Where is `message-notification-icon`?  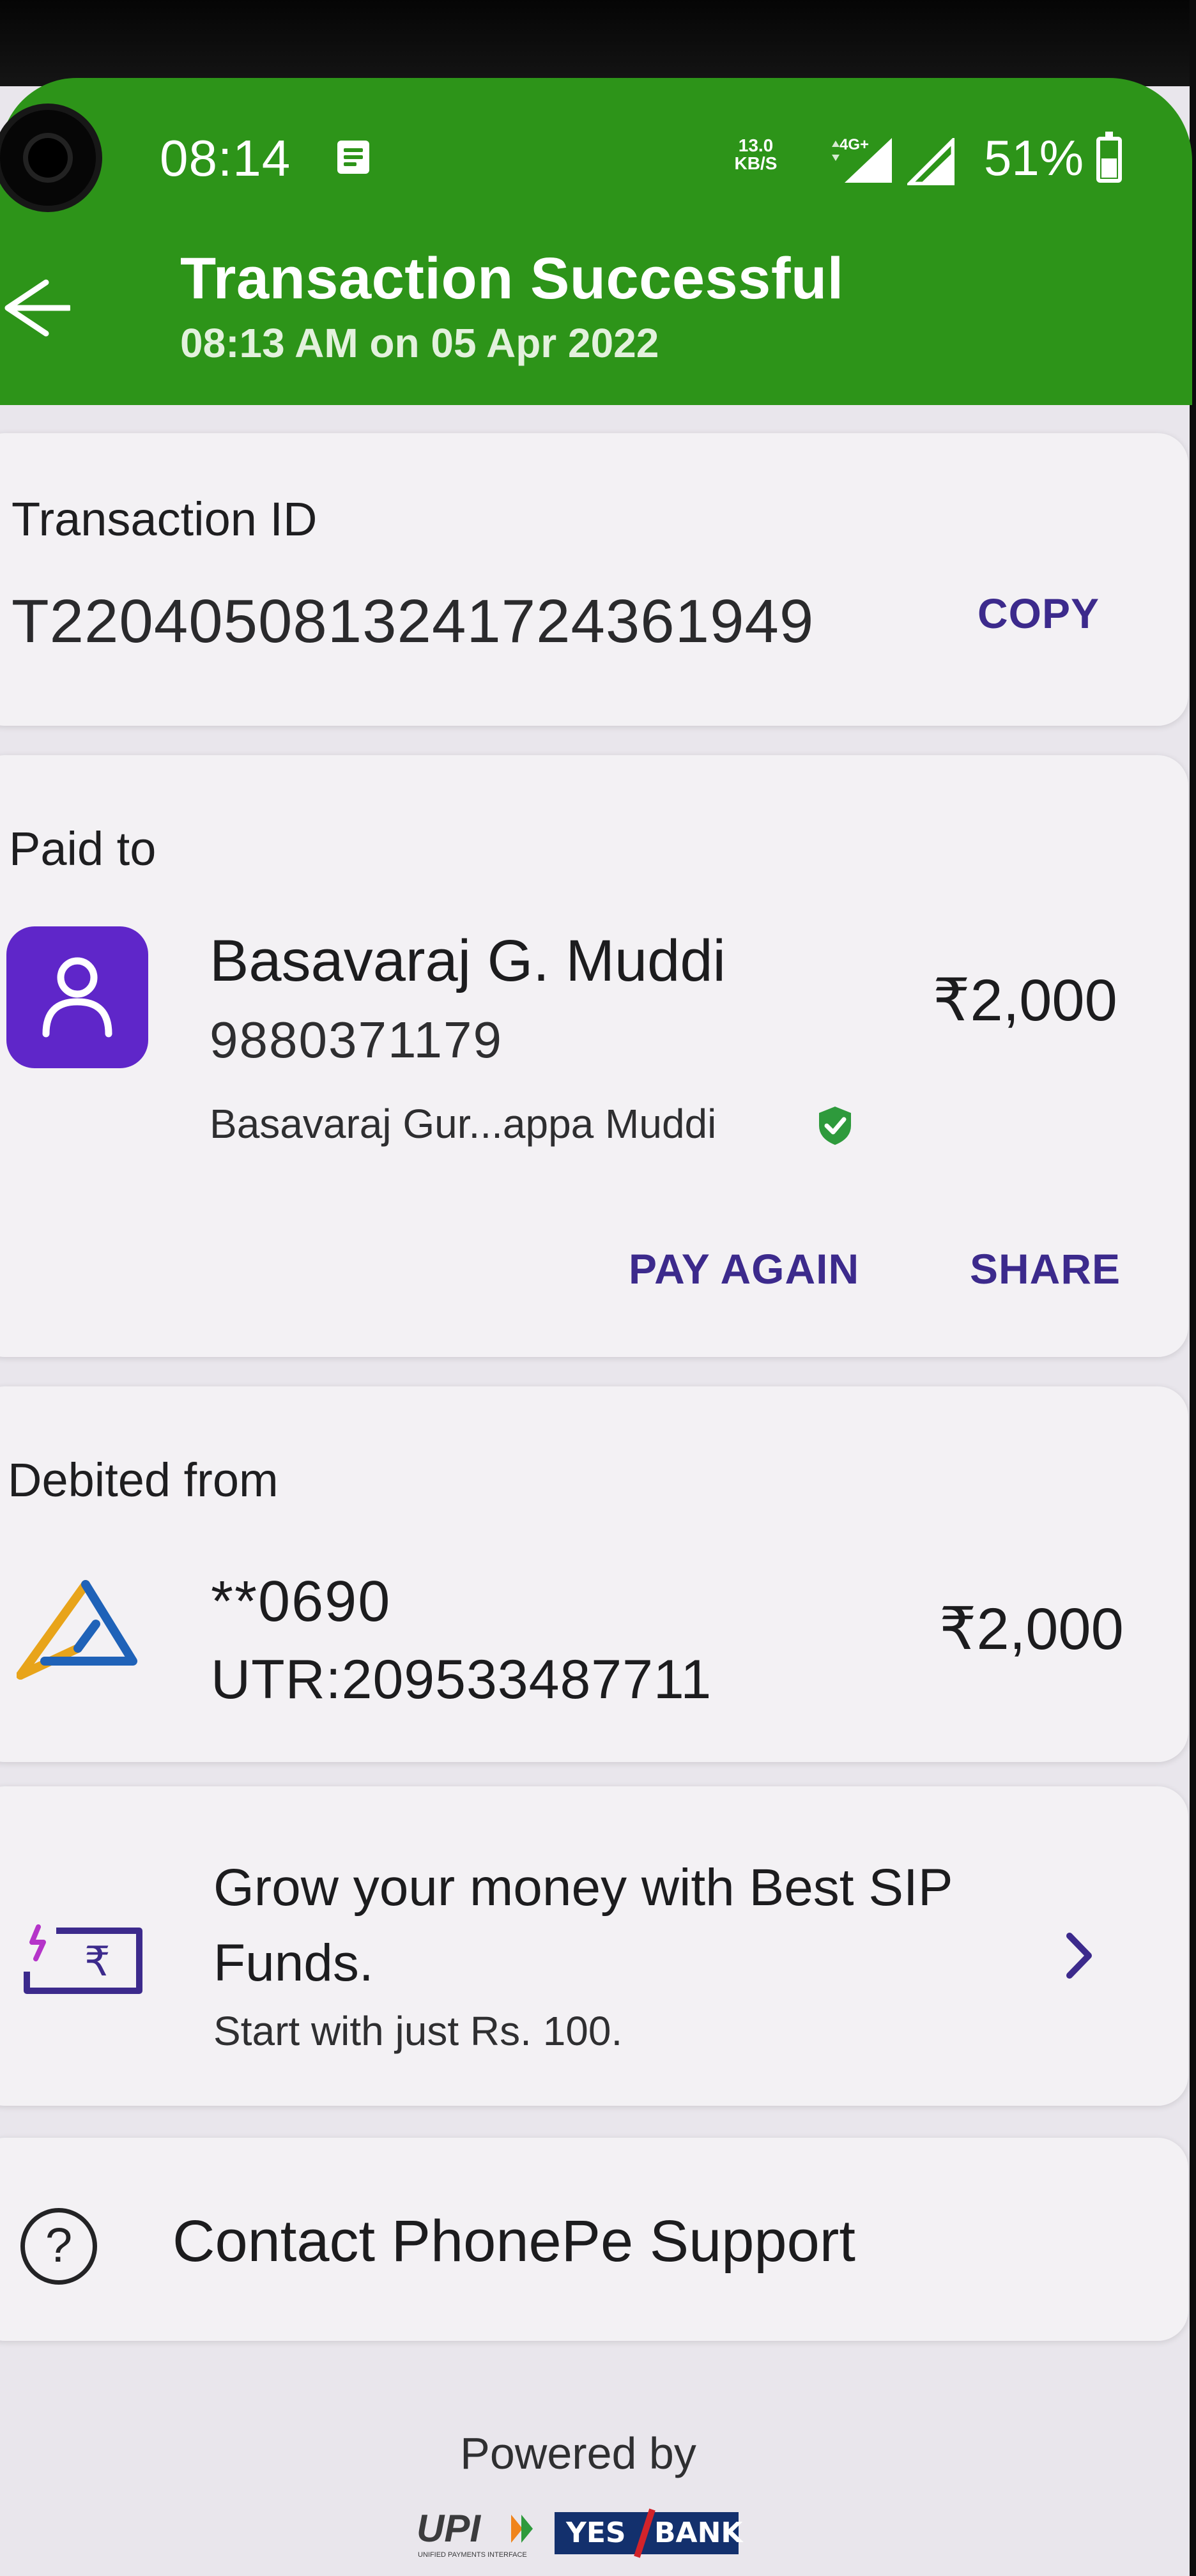 message-notification-icon is located at coordinates (353, 157).